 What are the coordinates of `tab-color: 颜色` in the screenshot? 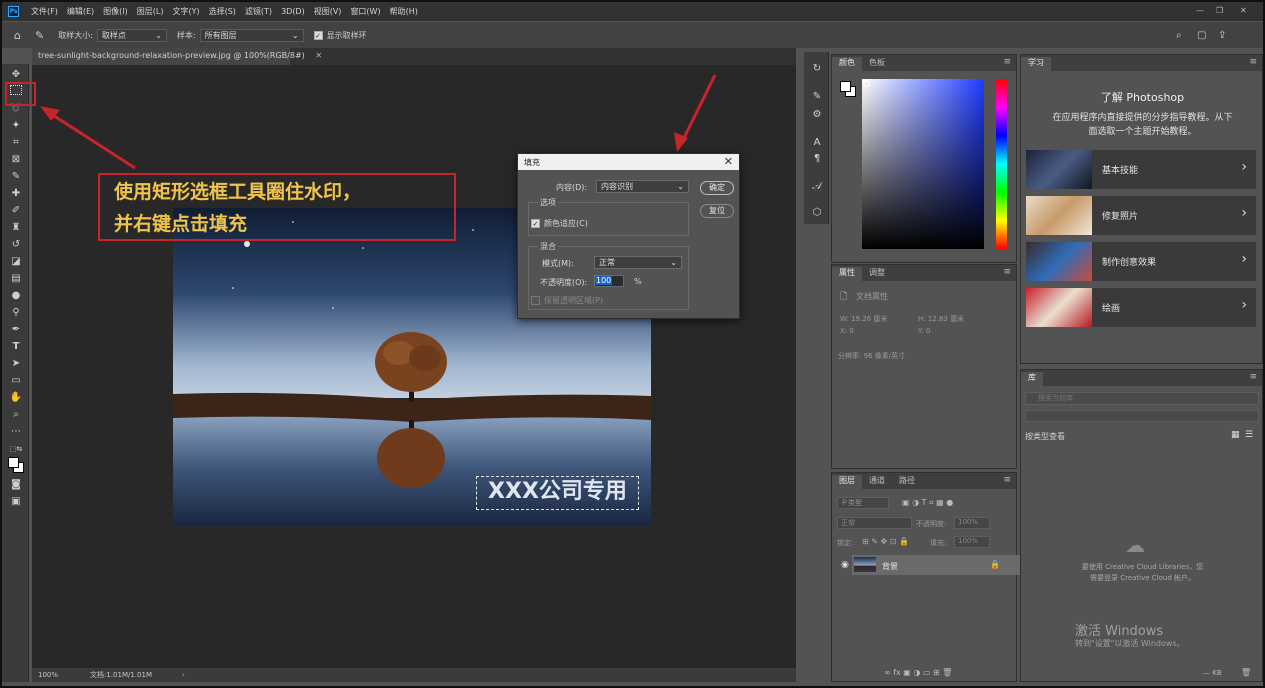 It's located at (847, 64).